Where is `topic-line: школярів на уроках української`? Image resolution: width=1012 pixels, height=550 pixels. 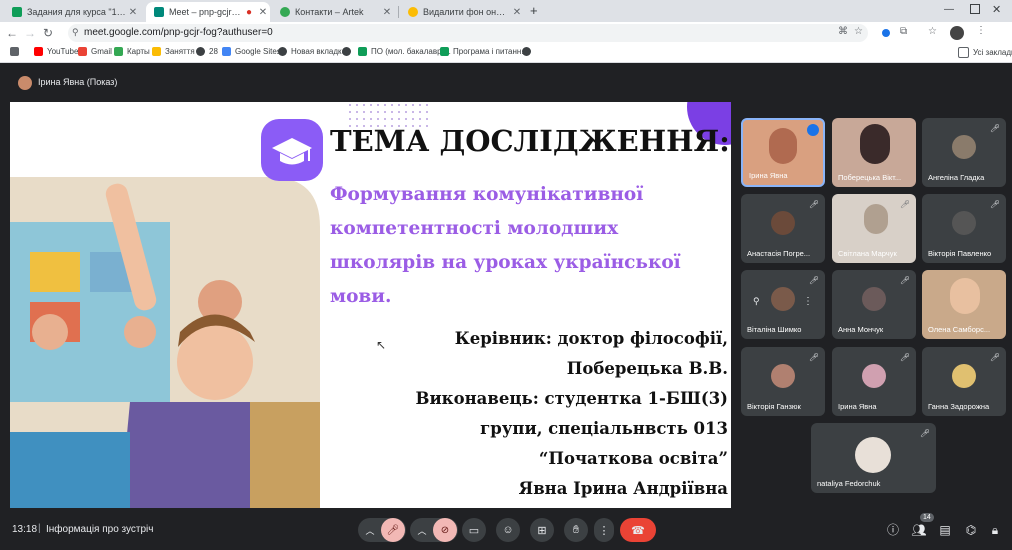
topic-line: школярів на уроках української is located at coordinates (505, 262).